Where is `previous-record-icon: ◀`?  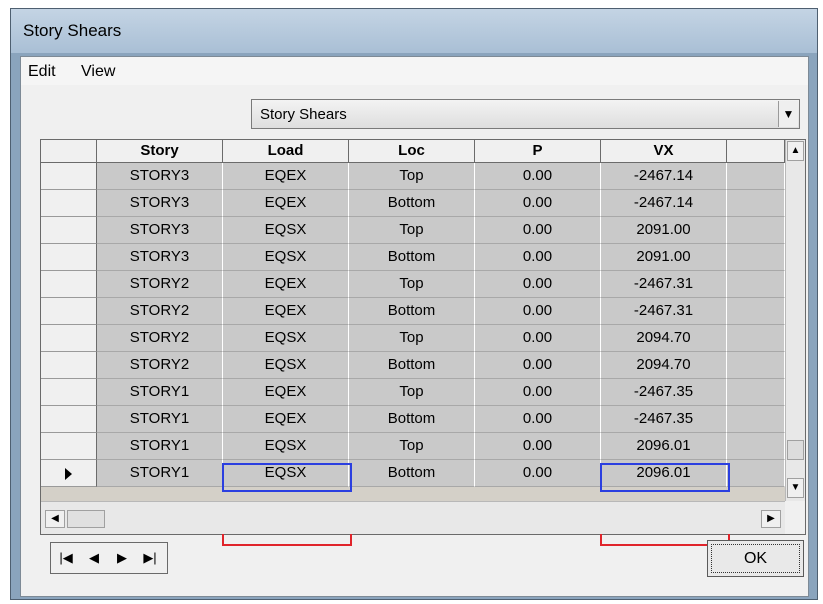 previous-record-icon: ◀ is located at coordinates (94, 558).